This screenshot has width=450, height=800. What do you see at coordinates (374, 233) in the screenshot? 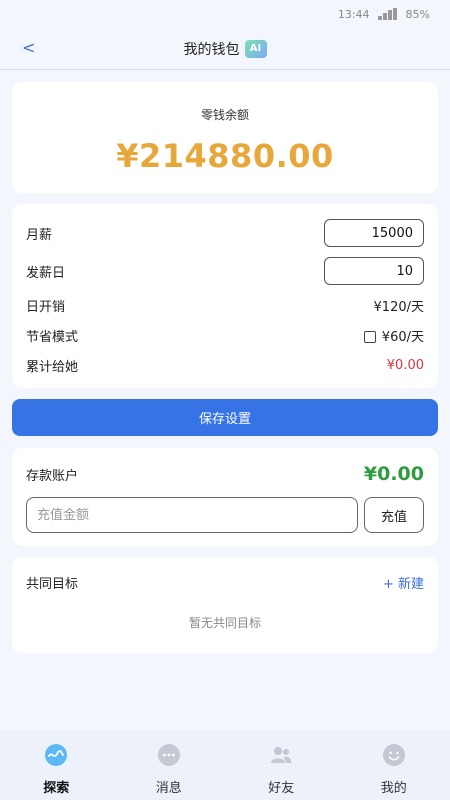
I see `salary-input` at bounding box center [374, 233].